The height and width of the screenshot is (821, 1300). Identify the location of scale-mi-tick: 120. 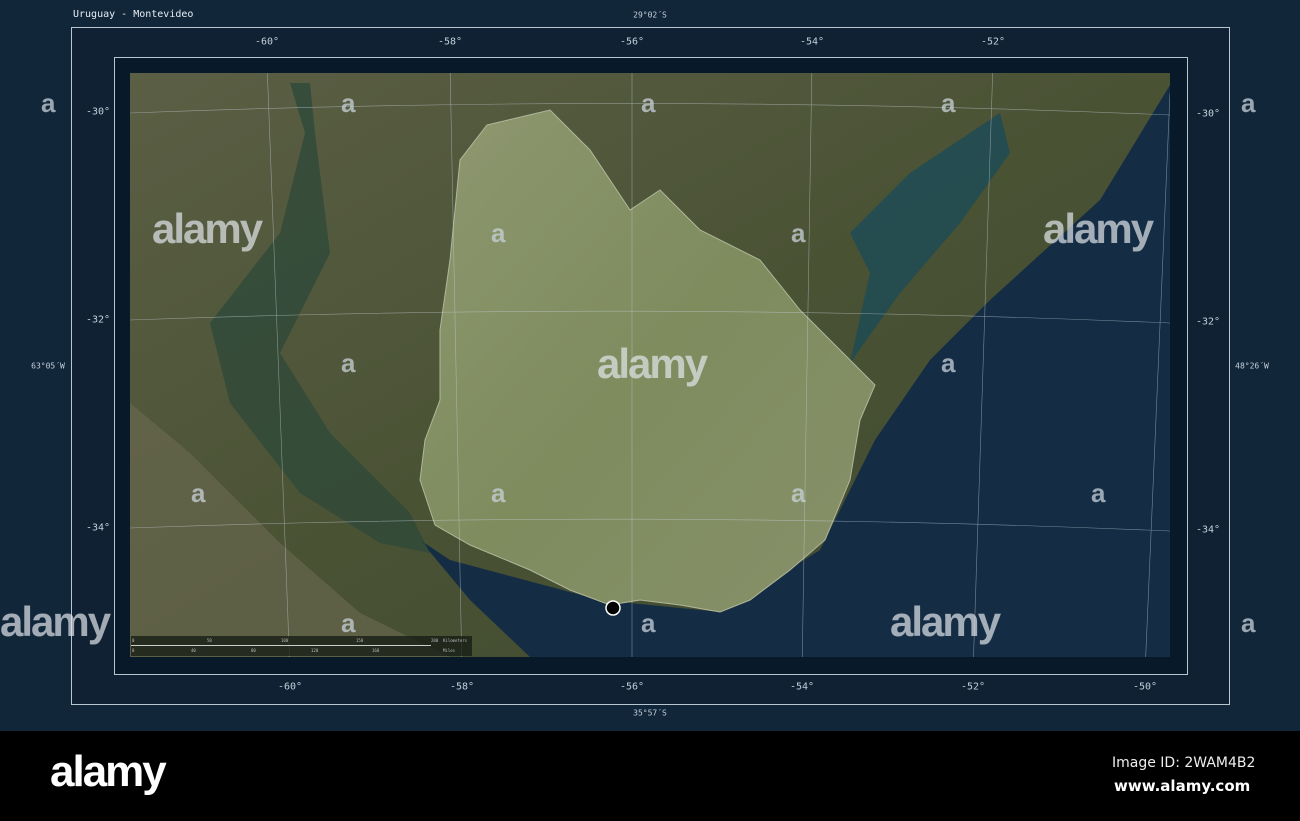
(315, 650).